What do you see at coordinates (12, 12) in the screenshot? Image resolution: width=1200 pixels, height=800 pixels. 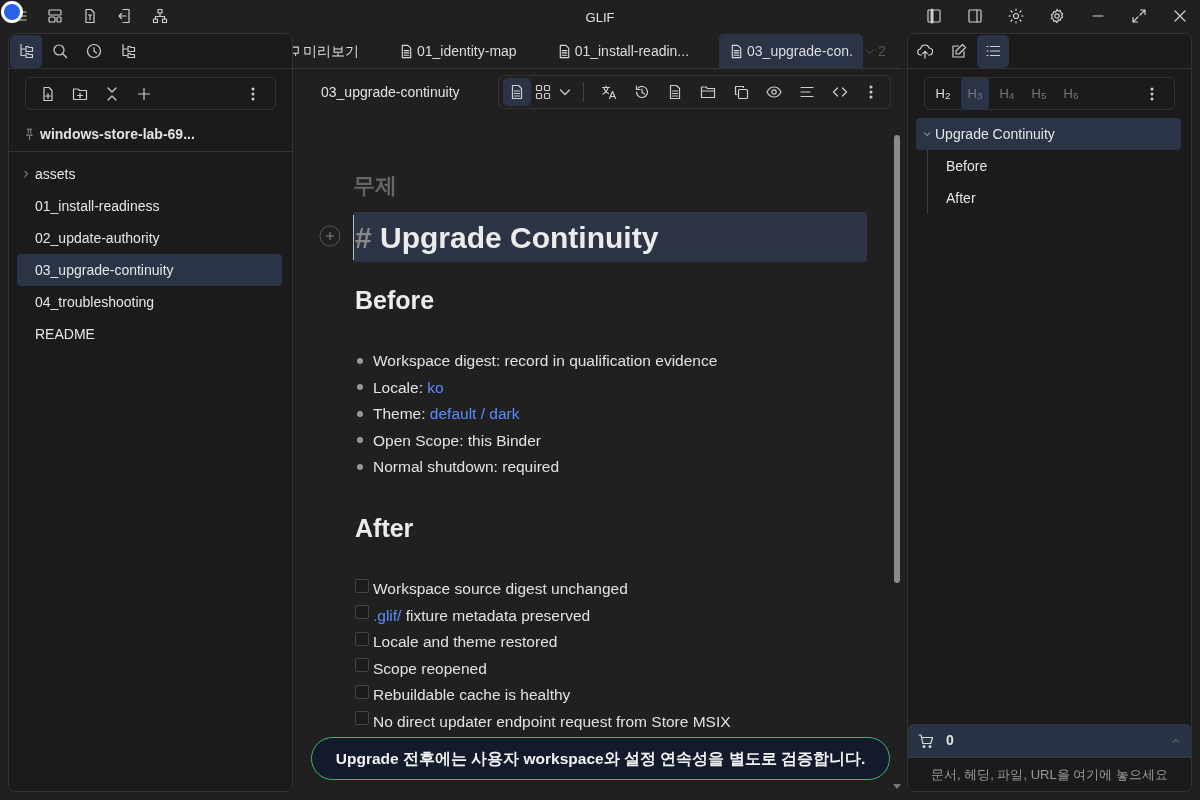 I see `pointer-dot` at bounding box center [12, 12].